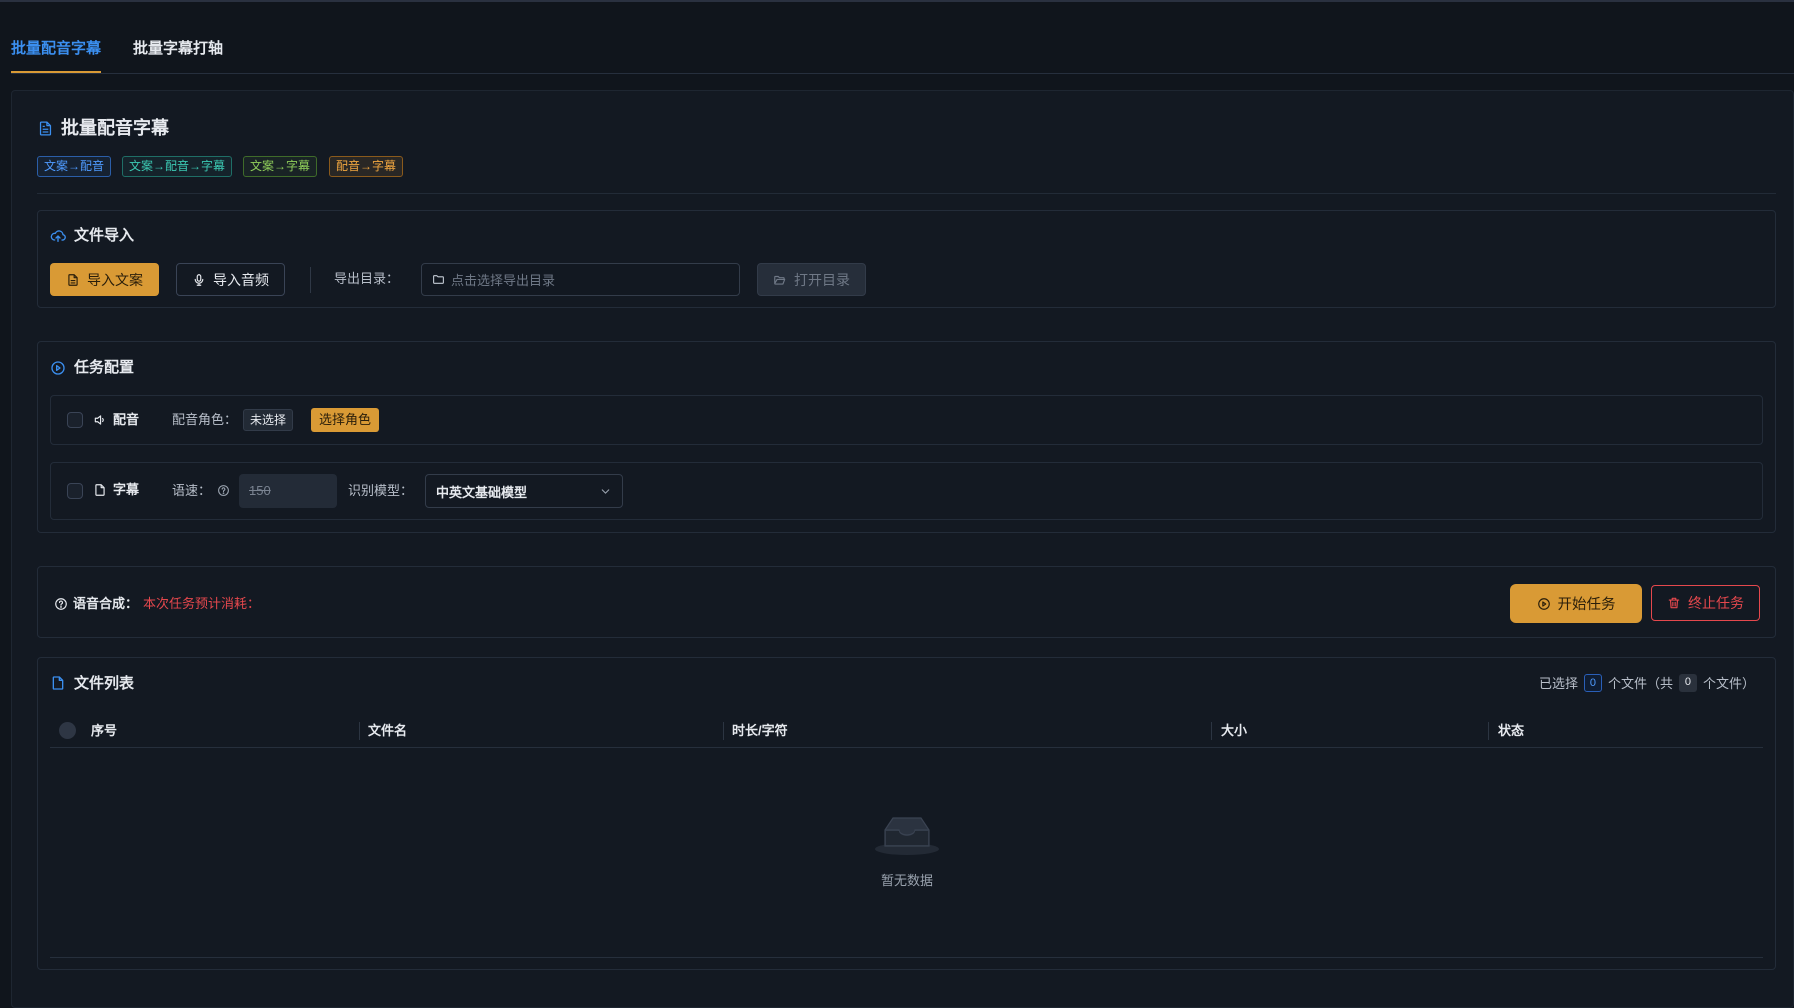 Image resolution: width=1794 pixels, height=1008 pixels. I want to click on speech-speed-label: 语速：, so click(192, 490).